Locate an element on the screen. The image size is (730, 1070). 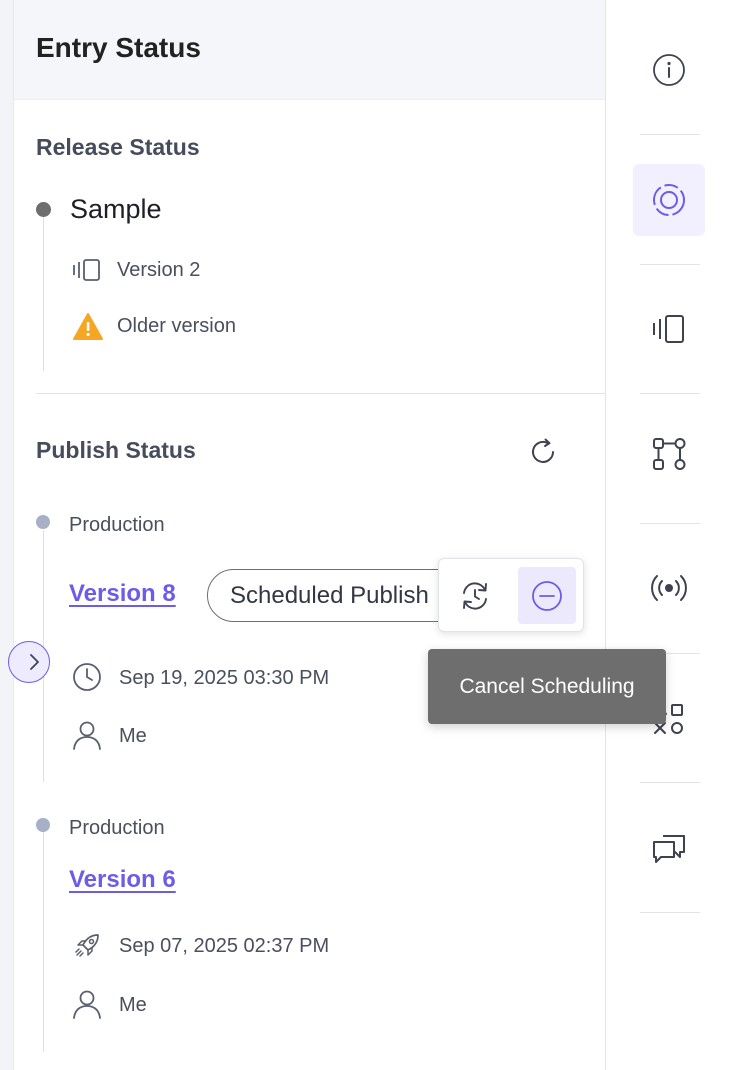
rail-workflow-button is located at coordinates (669, 454).